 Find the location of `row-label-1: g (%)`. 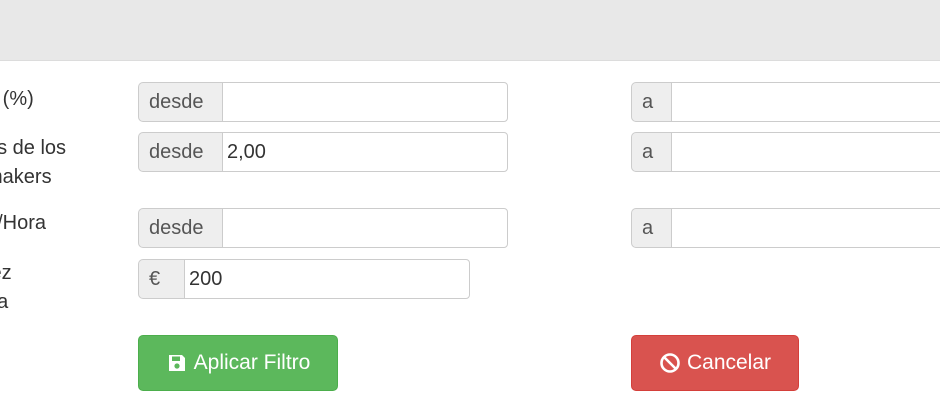

row-label-1: g (%) is located at coordinates (17, 99).